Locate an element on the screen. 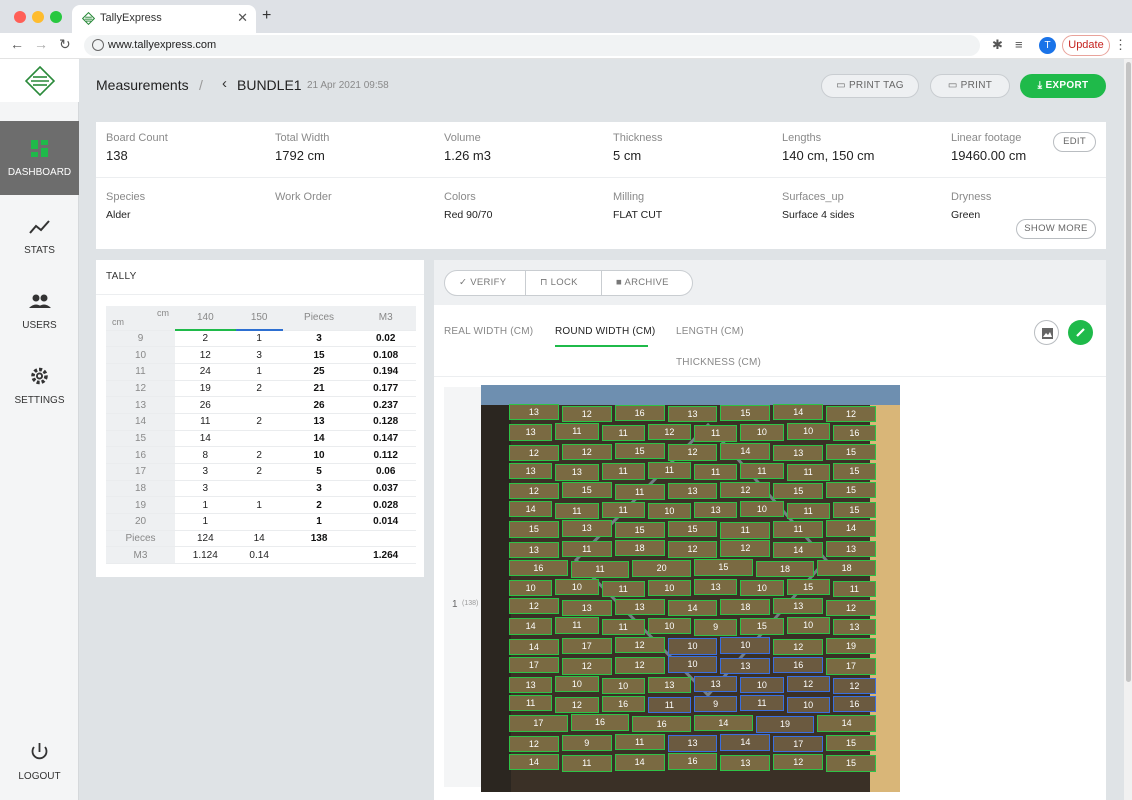 The width and height of the screenshot is (1132, 800). print-button: ▭ PRINT is located at coordinates (970, 86).